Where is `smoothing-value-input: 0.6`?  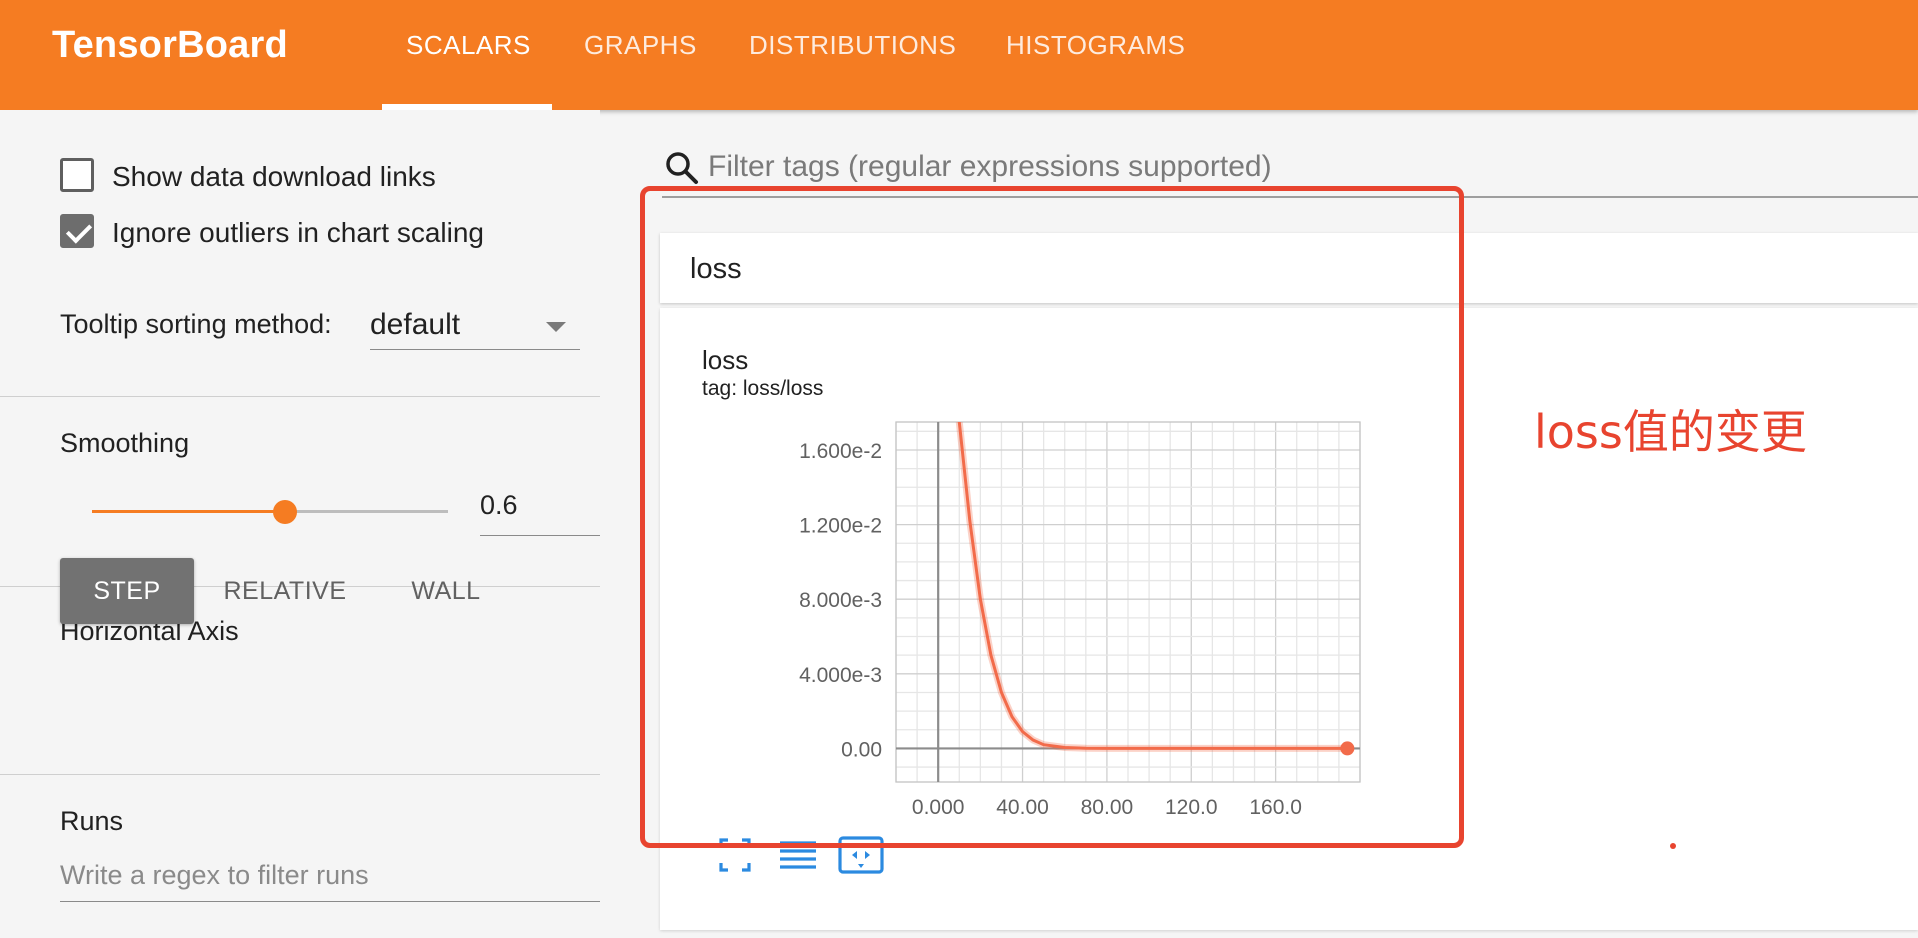
smoothing-value-input: 0.6 is located at coordinates (540, 508).